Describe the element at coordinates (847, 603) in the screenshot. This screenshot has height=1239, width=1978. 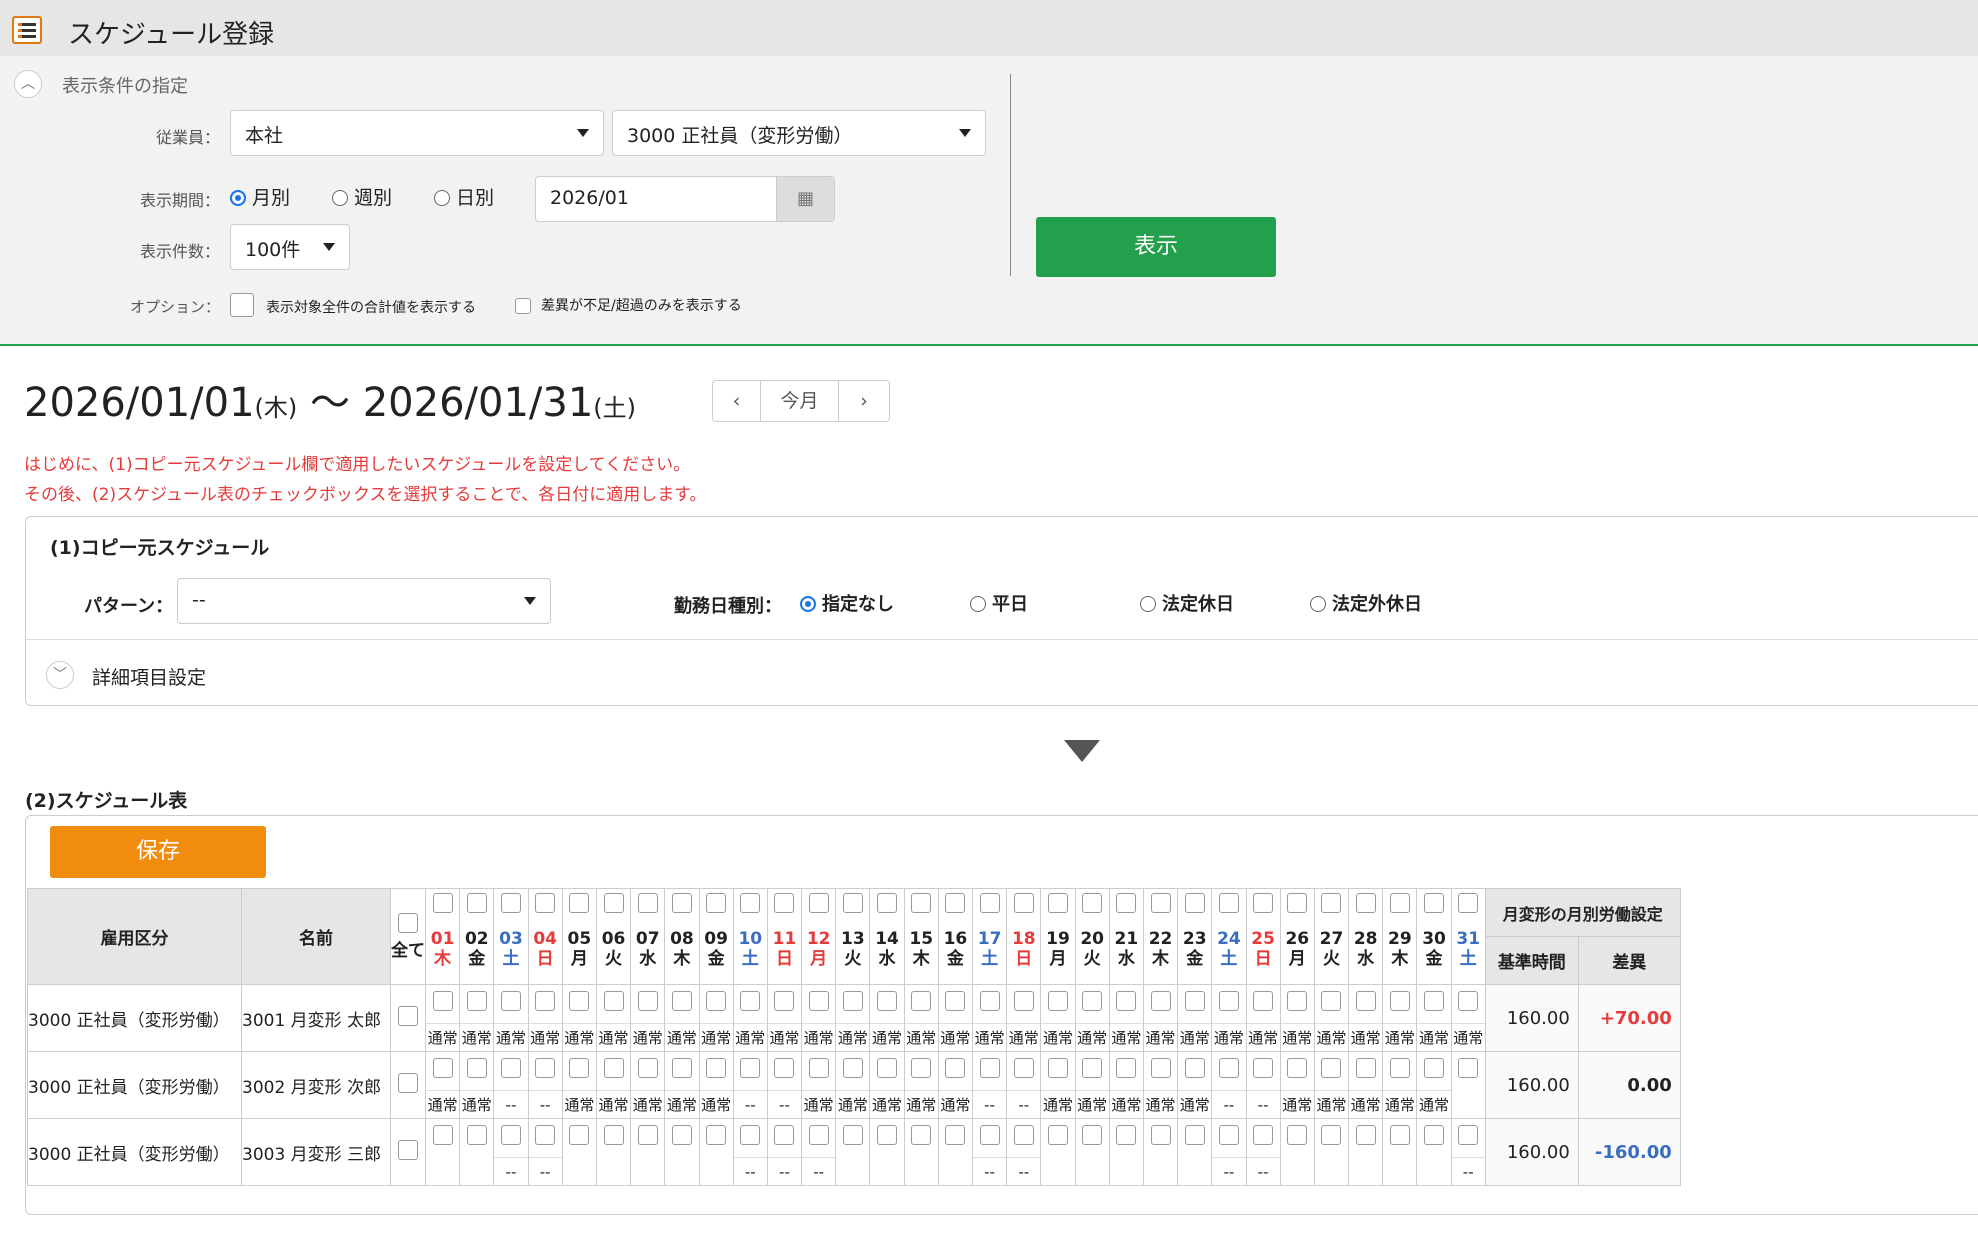
I see `daytype-none-radio: 指定なし` at that location.